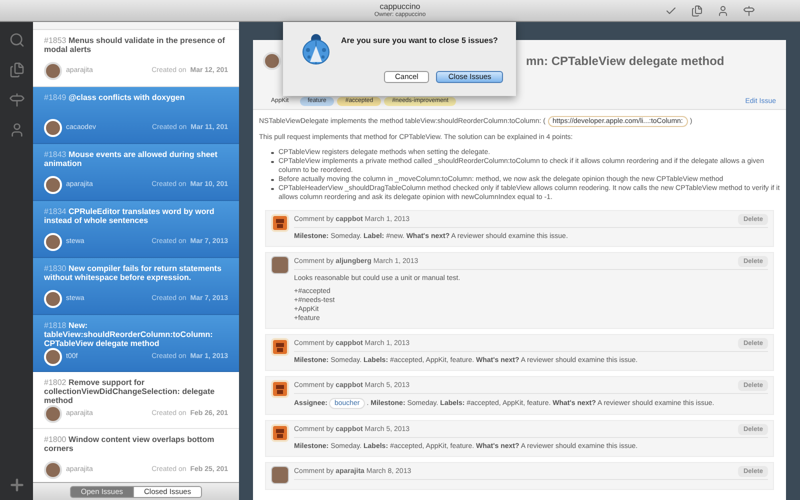 This screenshot has width=800, height=500. Describe the element at coordinates (400, 7) in the screenshot. I see `window-title: cappuccino` at that location.